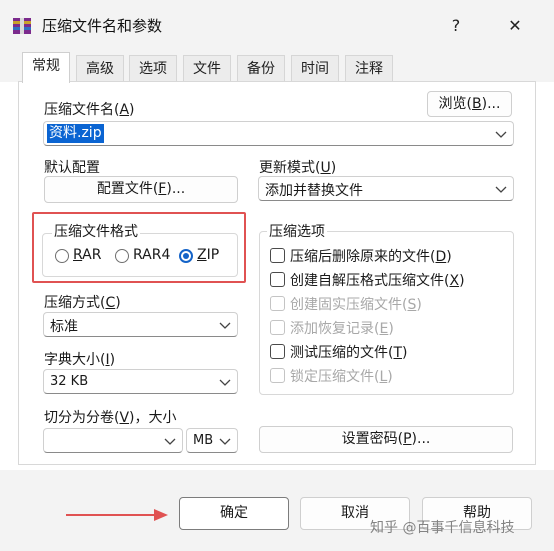  Describe the element at coordinates (342, 329) in the screenshot. I see `recovery-record-label: 添加恢复记录(E)` at that location.